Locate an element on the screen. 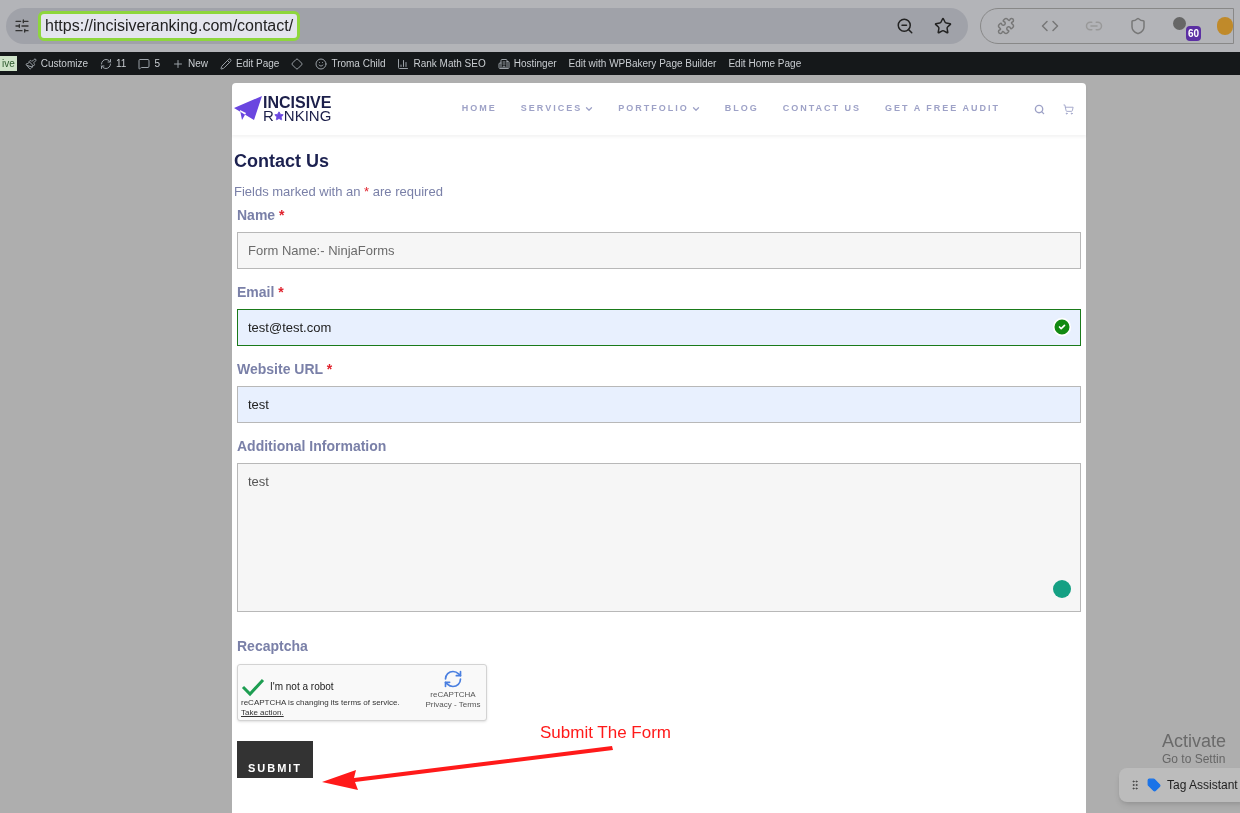 The image size is (1240, 813). admin-bar-link: Troma Child is located at coordinates (358, 63).